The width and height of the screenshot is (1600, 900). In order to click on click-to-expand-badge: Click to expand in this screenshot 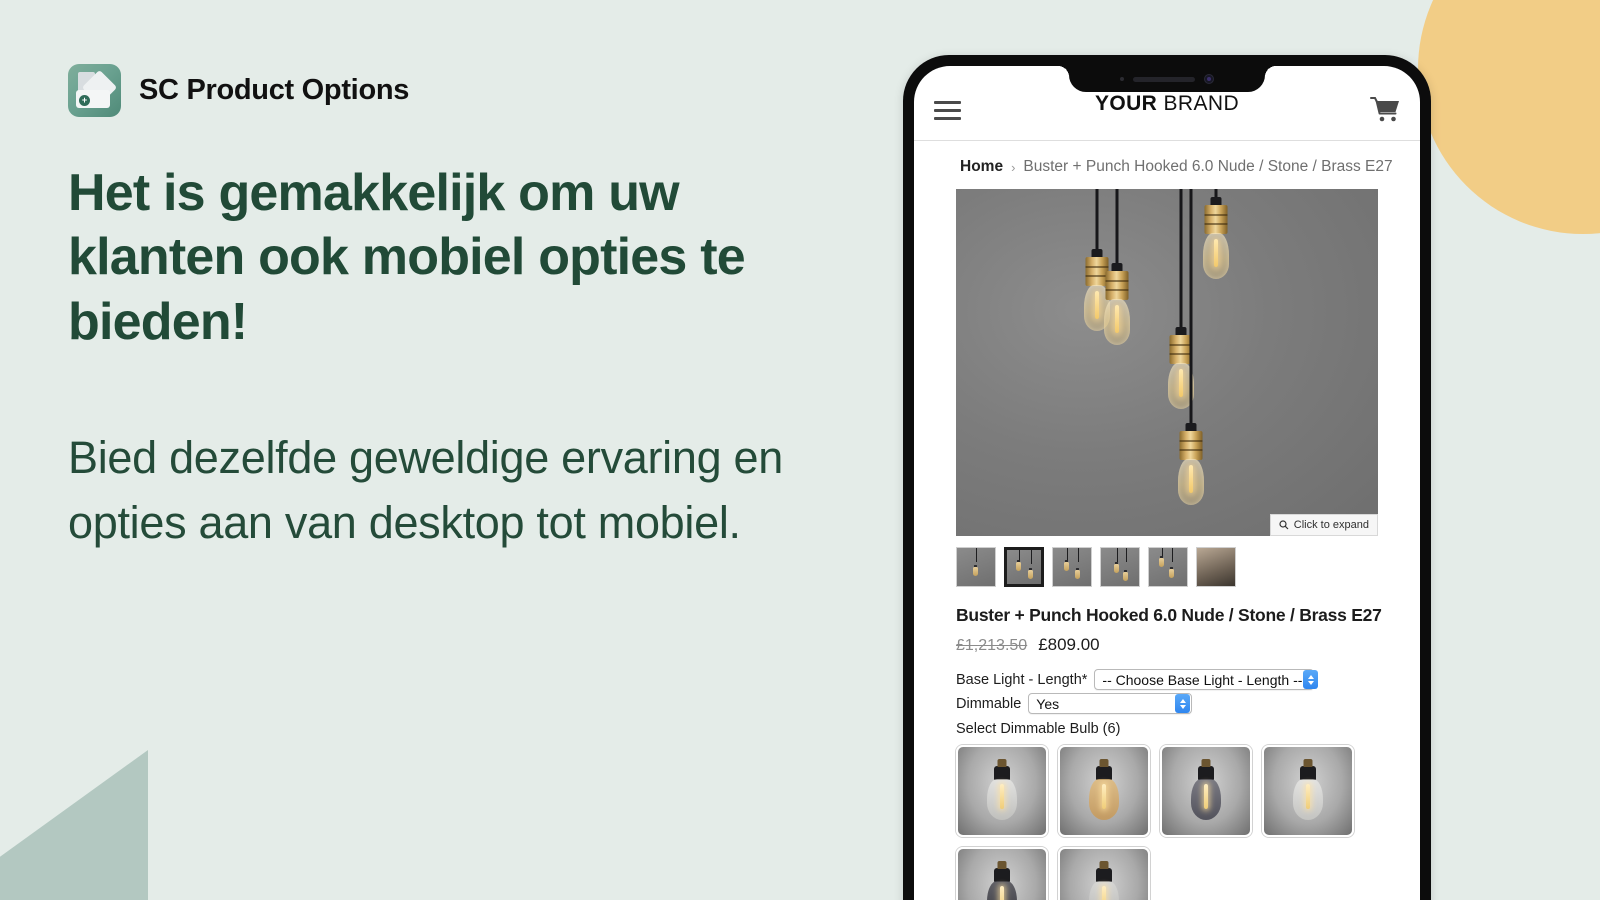, I will do `click(1323, 525)`.